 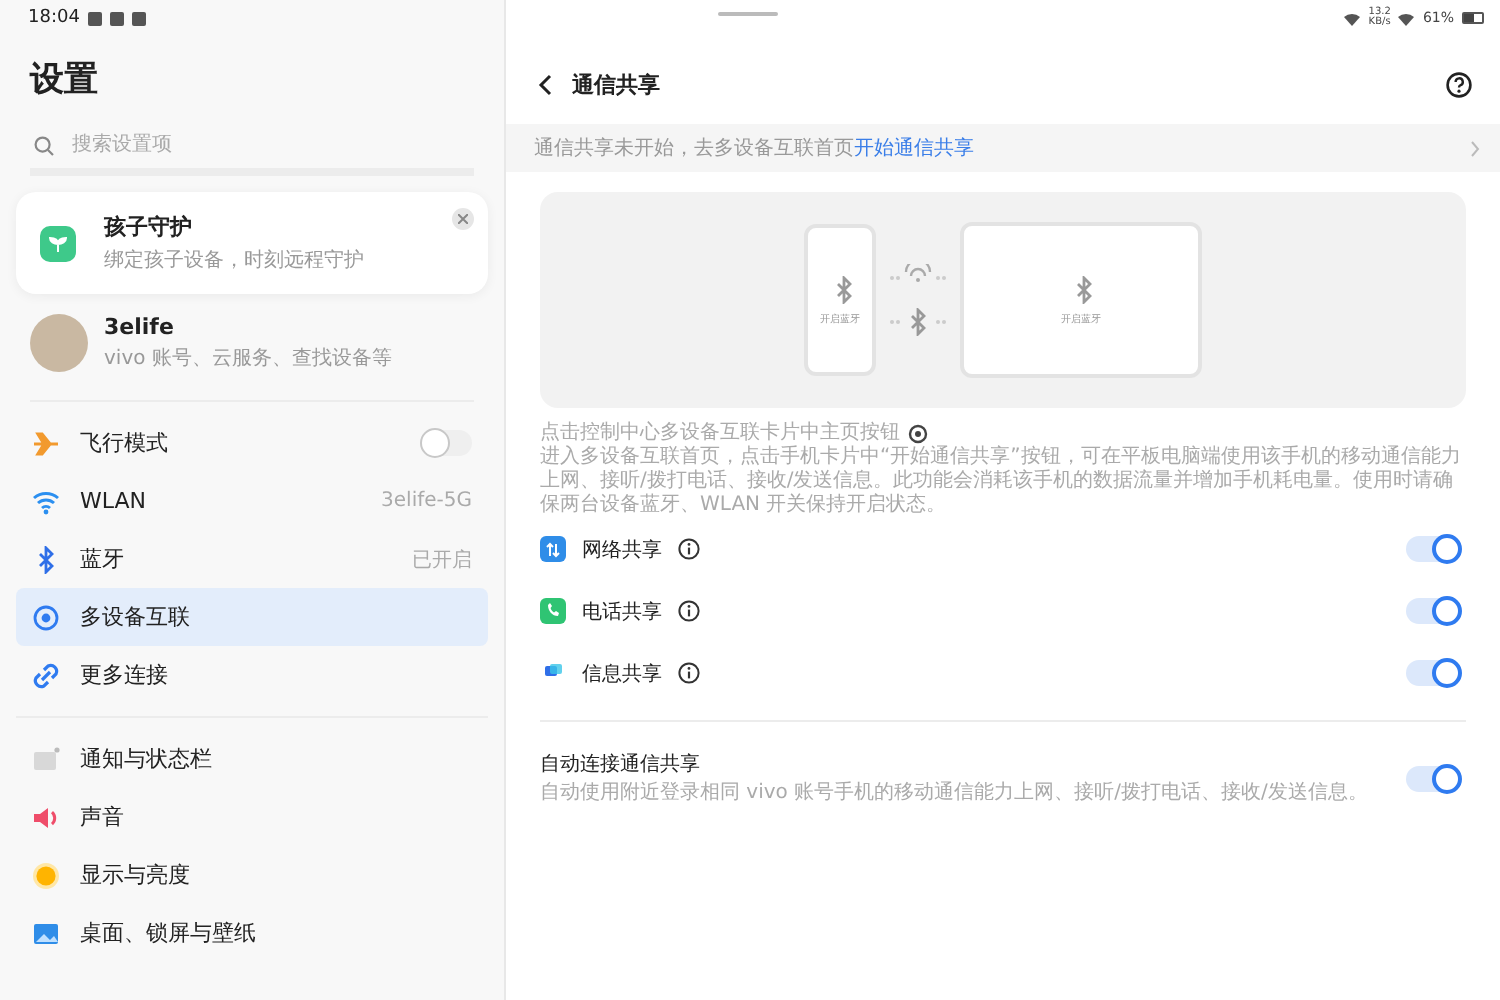 I want to click on battery-icon, so click(x=1473, y=18).